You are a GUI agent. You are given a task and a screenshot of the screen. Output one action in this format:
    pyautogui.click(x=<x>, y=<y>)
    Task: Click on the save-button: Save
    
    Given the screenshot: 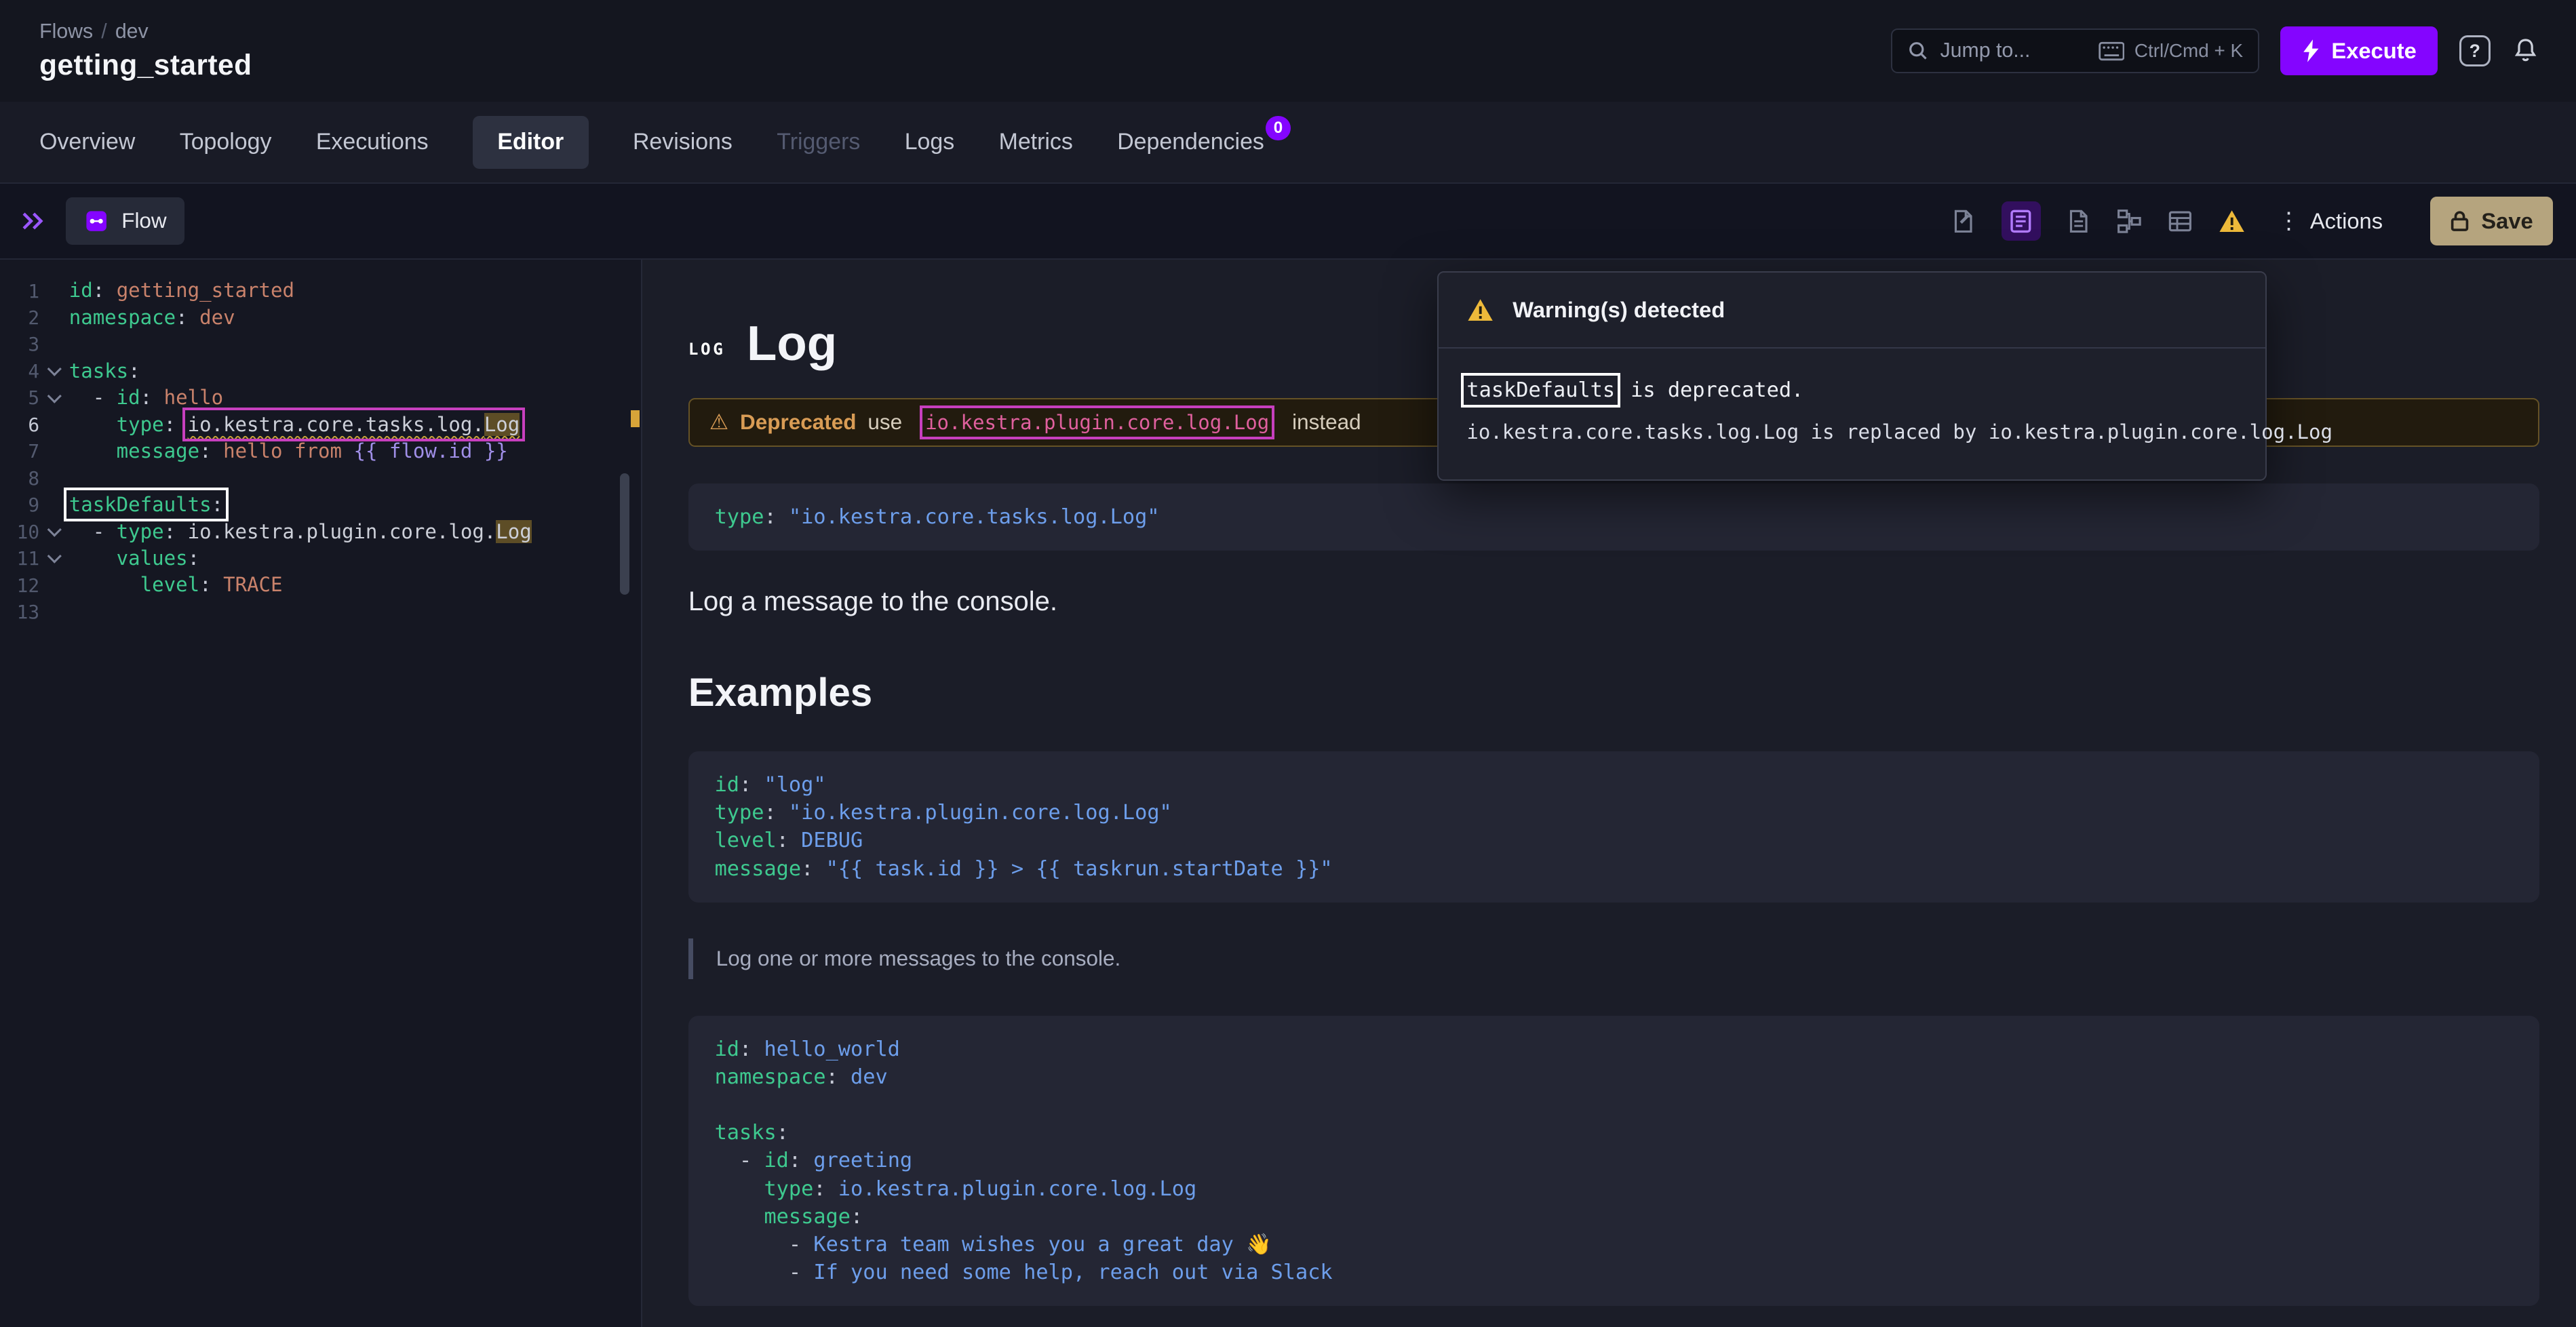 What is the action you would take?
    pyautogui.click(x=2491, y=221)
    